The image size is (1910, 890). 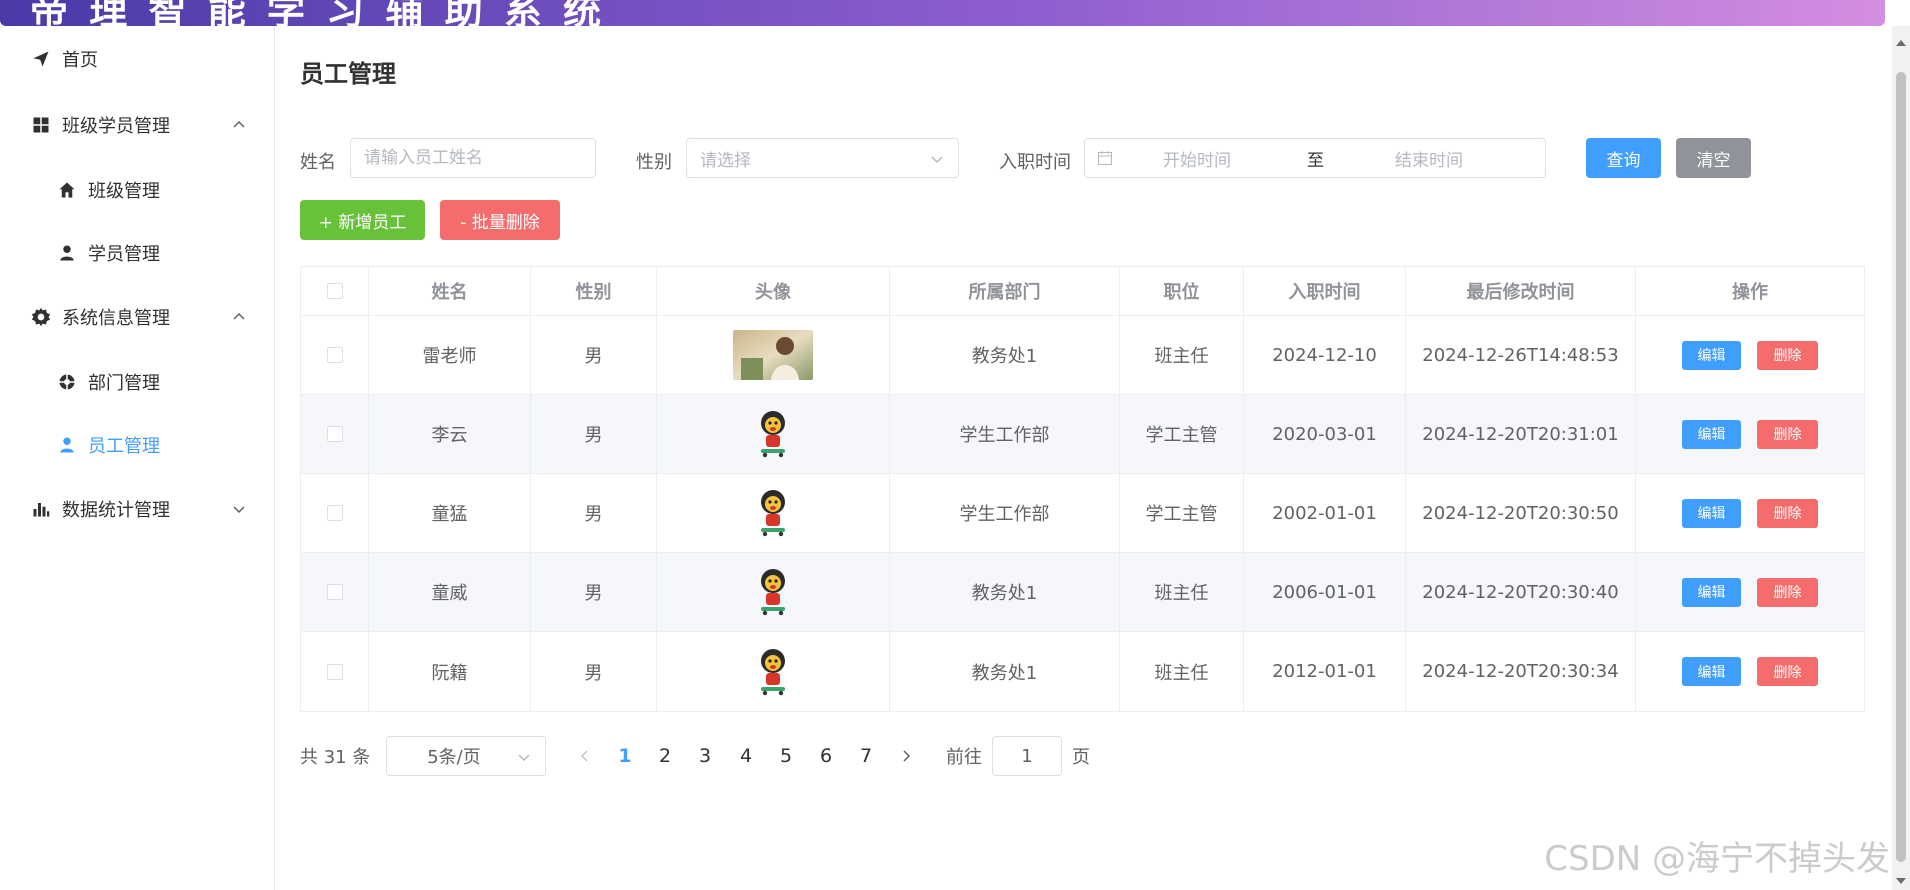 What do you see at coordinates (41, 125) in the screenshot?
I see `grid-icon` at bounding box center [41, 125].